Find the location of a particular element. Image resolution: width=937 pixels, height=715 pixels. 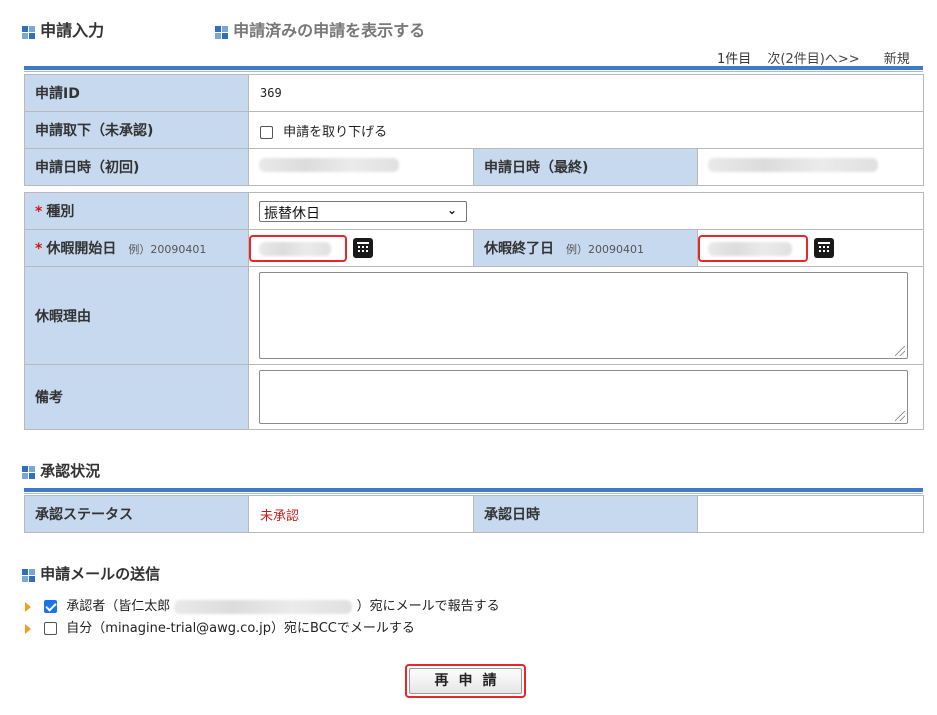

start-date-label: 休暇開始日 is located at coordinates (81, 249).